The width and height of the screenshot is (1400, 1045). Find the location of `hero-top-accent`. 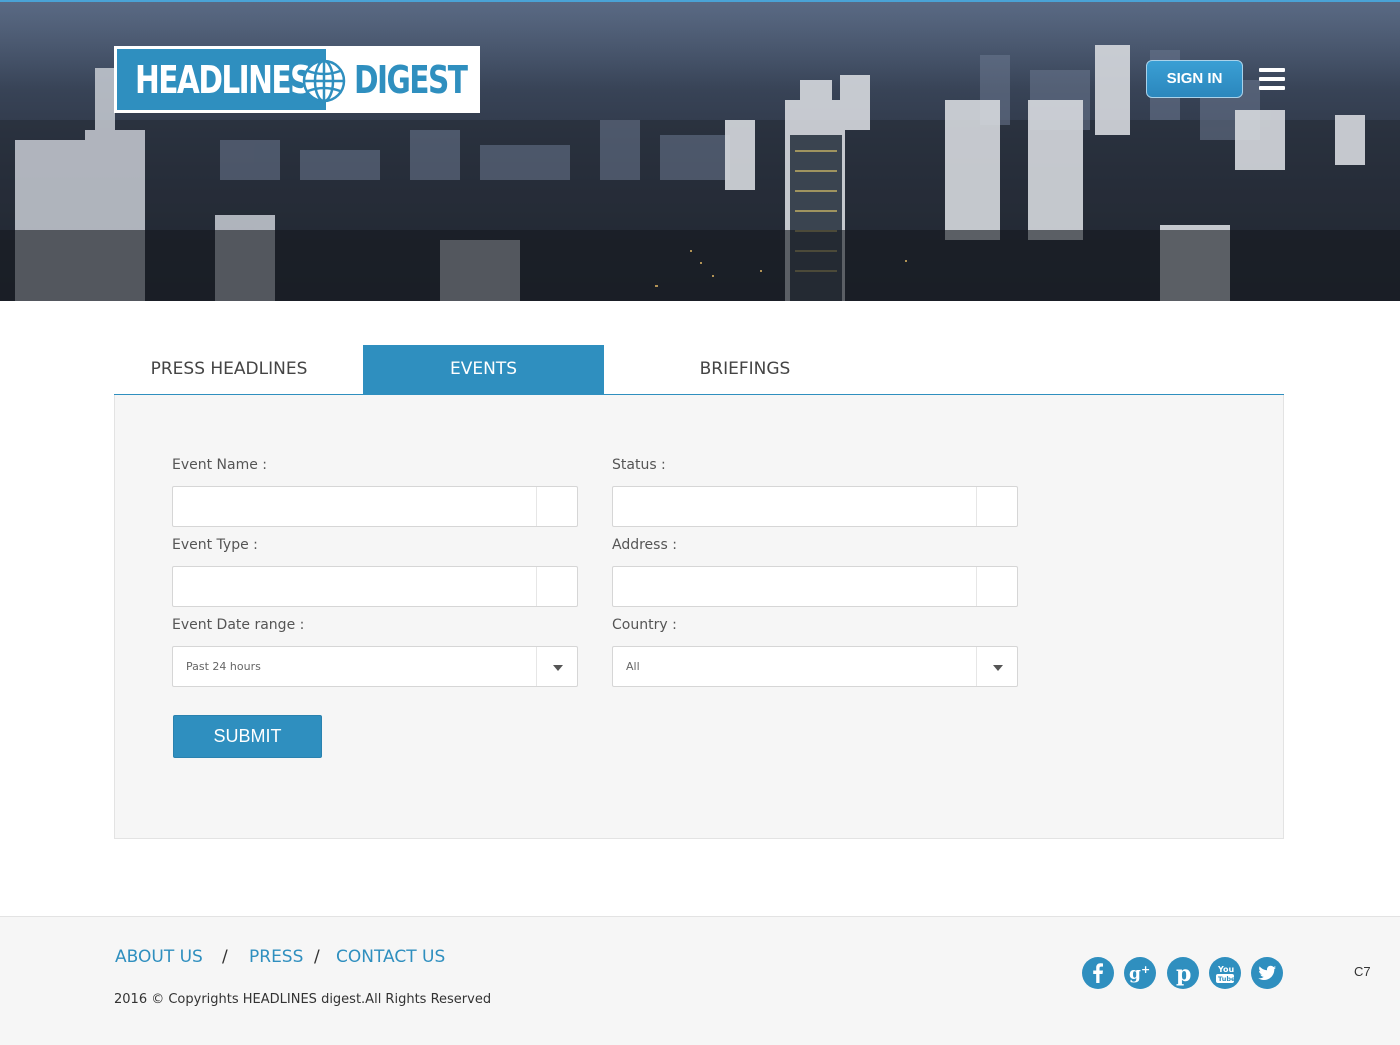

hero-top-accent is located at coordinates (700, 1).